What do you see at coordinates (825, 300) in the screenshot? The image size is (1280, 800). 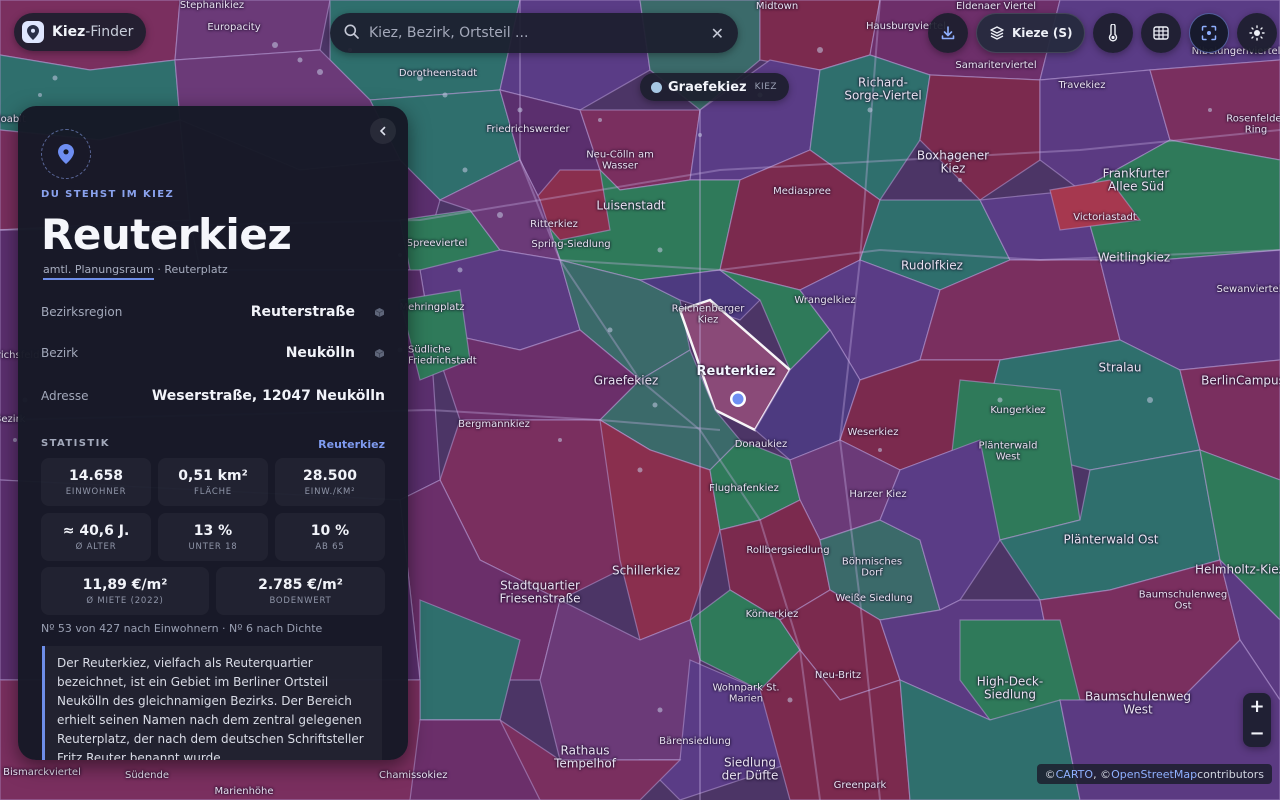 I see `map-label: Wrangelkiez` at bounding box center [825, 300].